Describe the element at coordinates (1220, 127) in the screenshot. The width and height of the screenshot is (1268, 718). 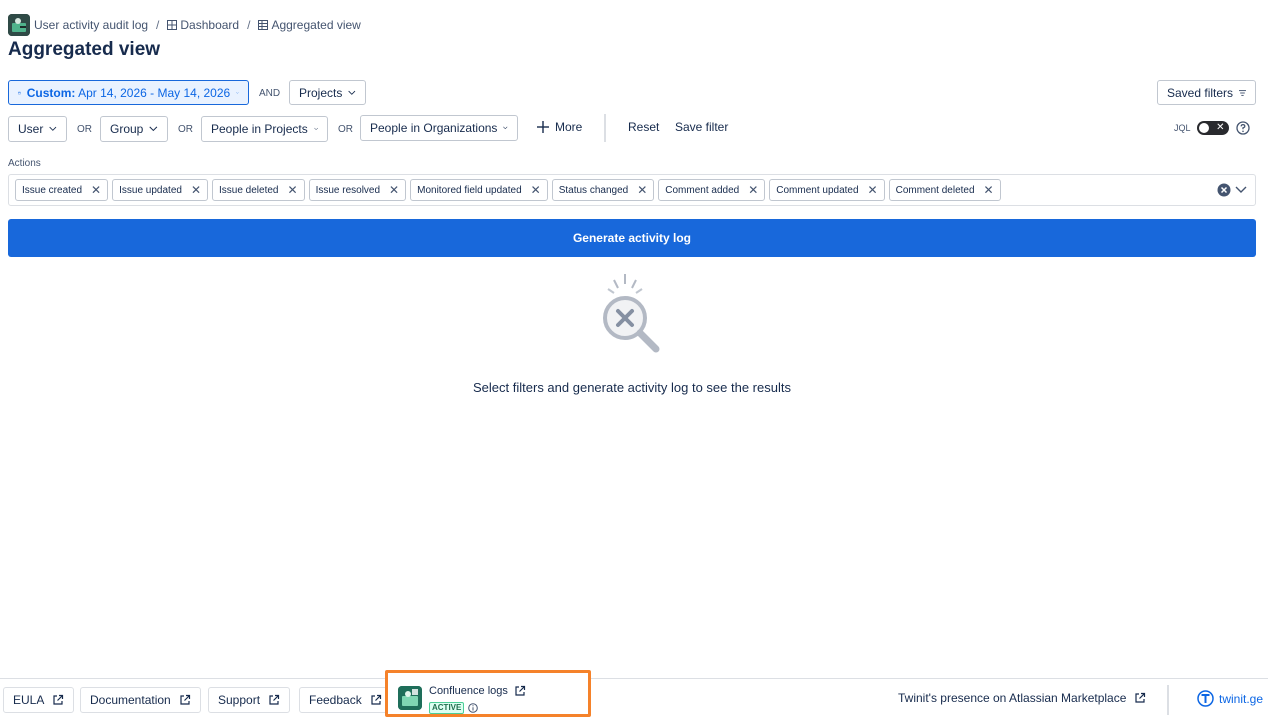
I see `close-icon: ✕` at that location.